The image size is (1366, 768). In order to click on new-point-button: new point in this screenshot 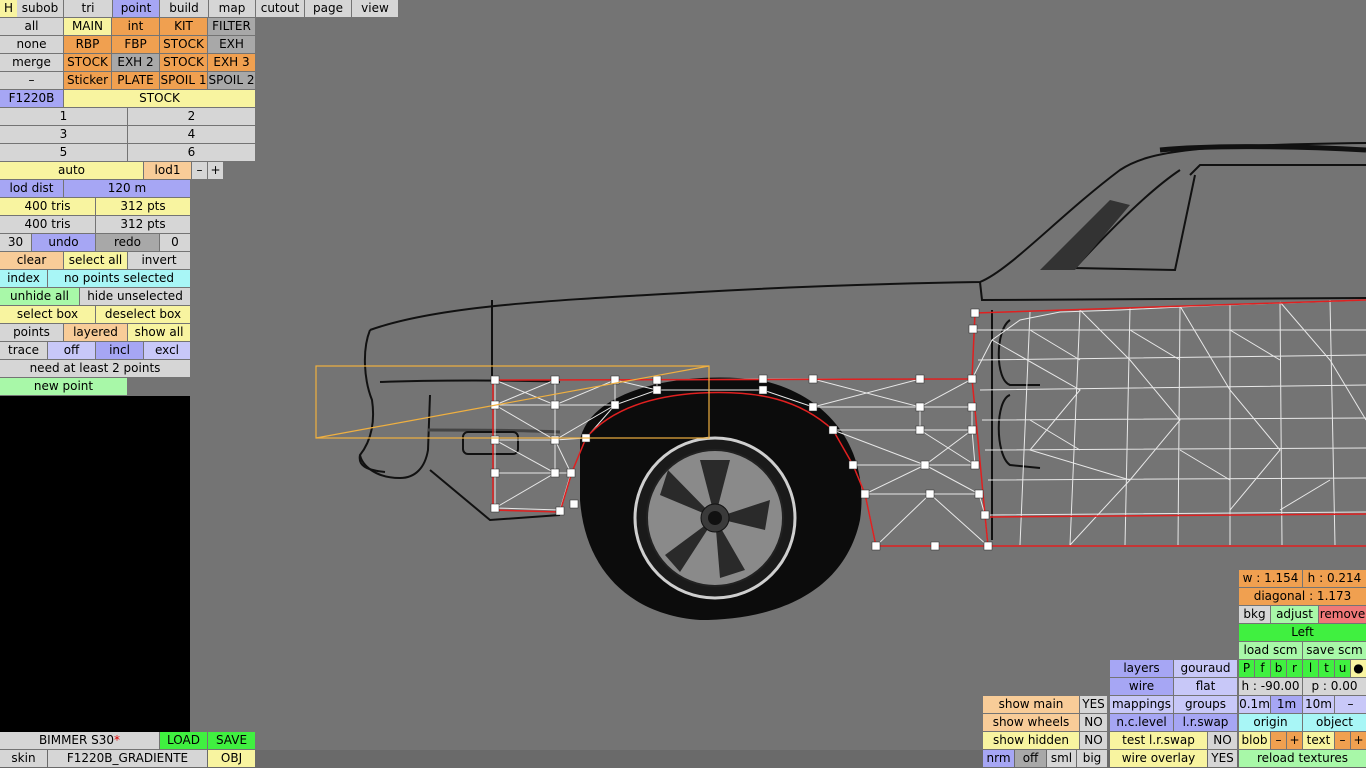, I will do `click(63, 386)`.